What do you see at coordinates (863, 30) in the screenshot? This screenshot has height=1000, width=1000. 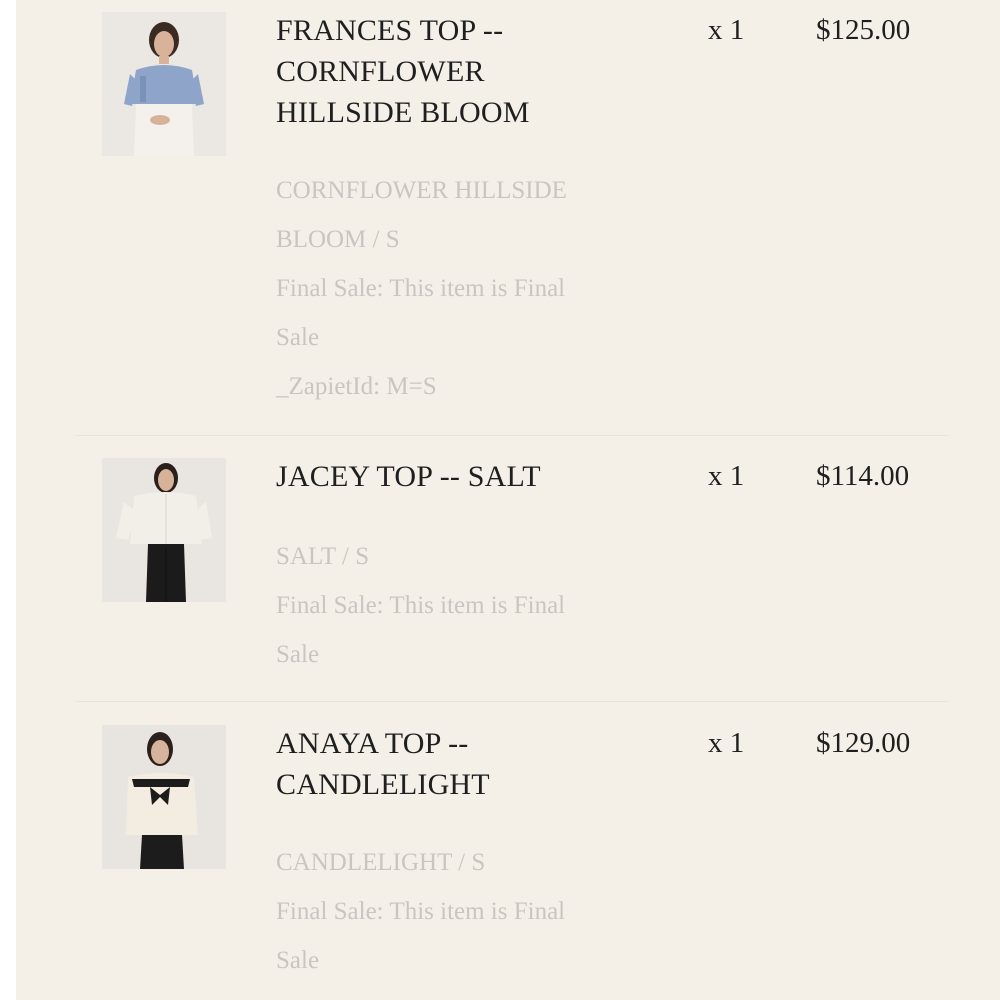 I see `item-price: $125.00` at bounding box center [863, 30].